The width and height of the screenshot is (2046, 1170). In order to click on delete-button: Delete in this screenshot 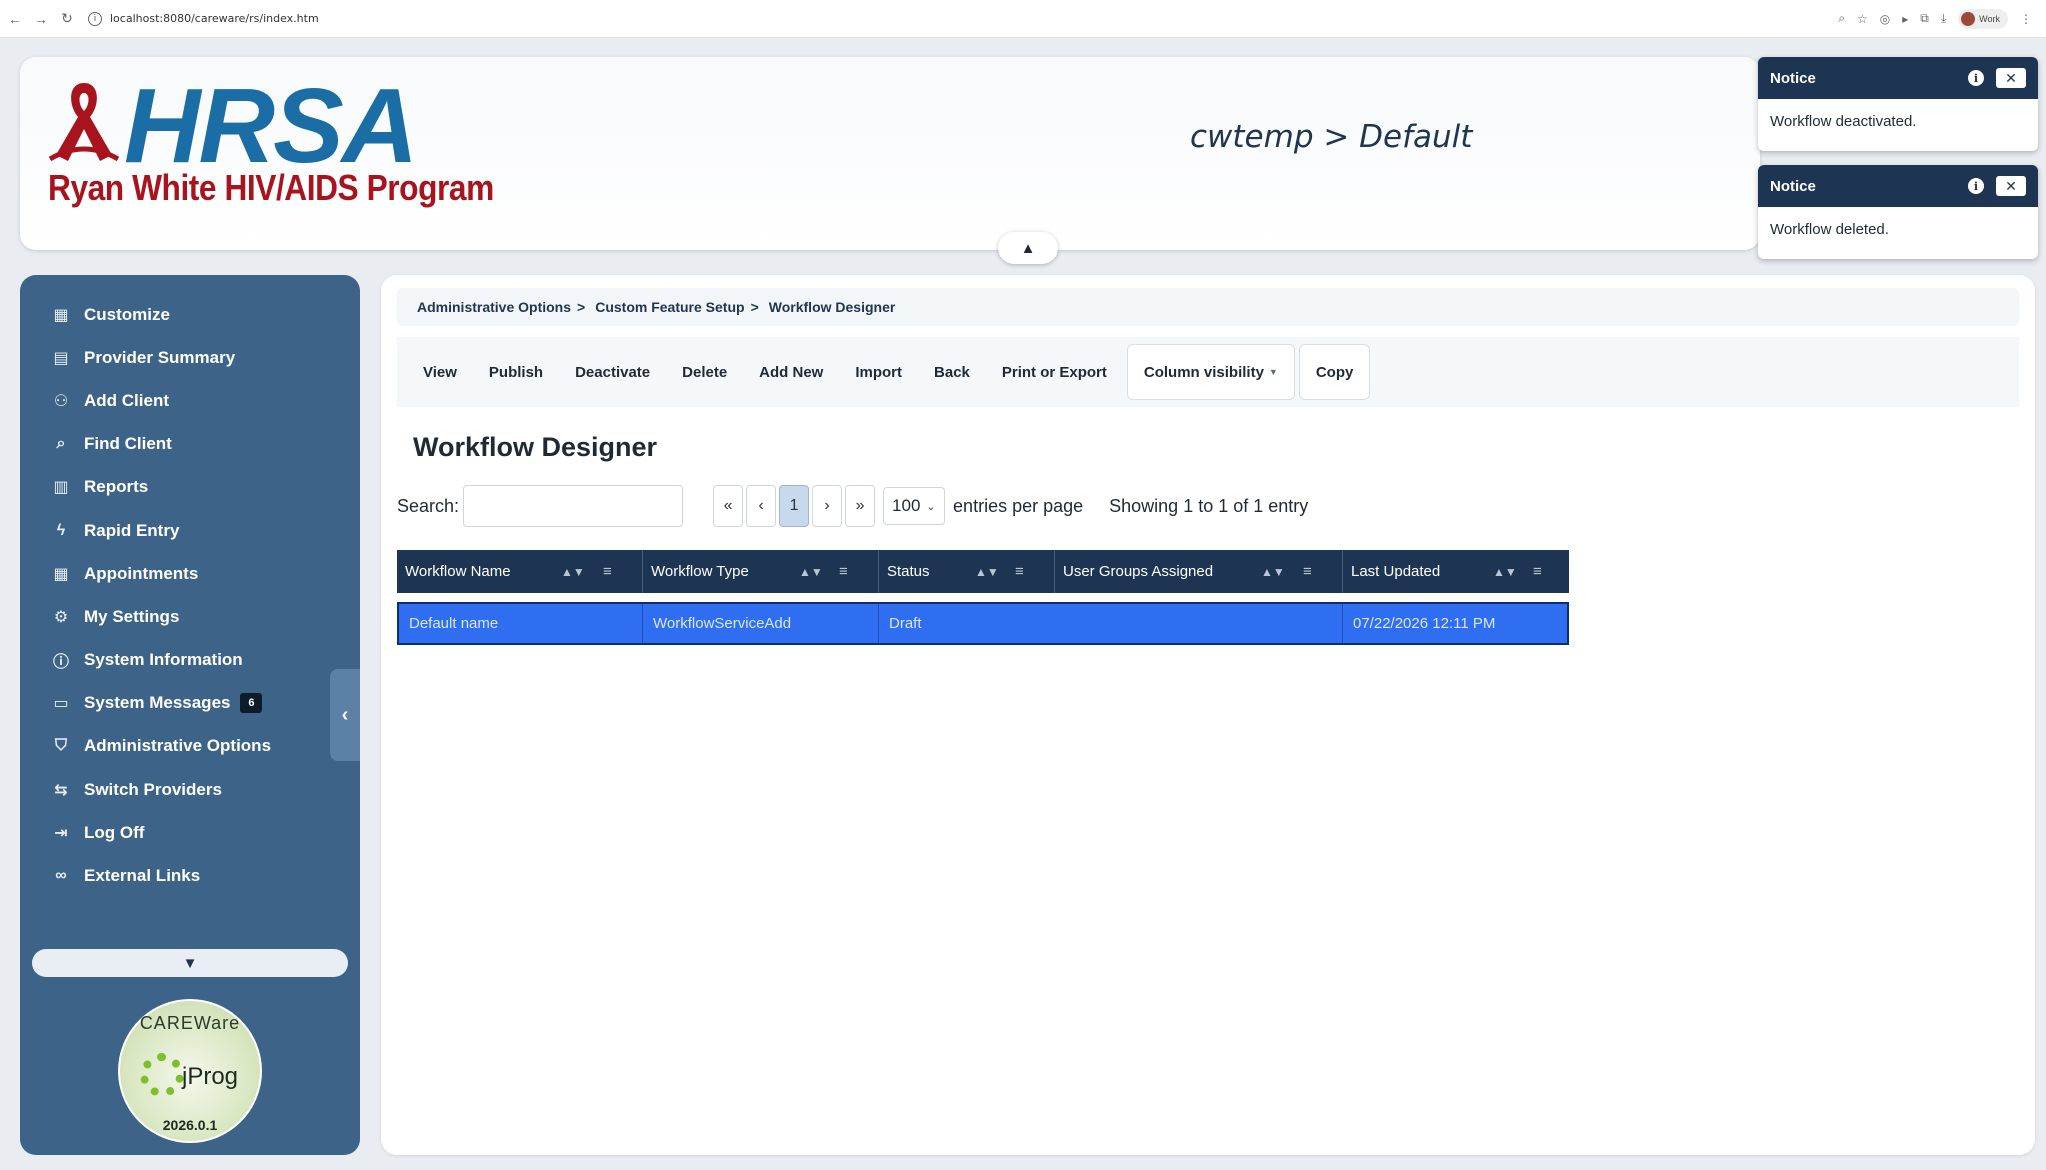, I will do `click(704, 372)`.